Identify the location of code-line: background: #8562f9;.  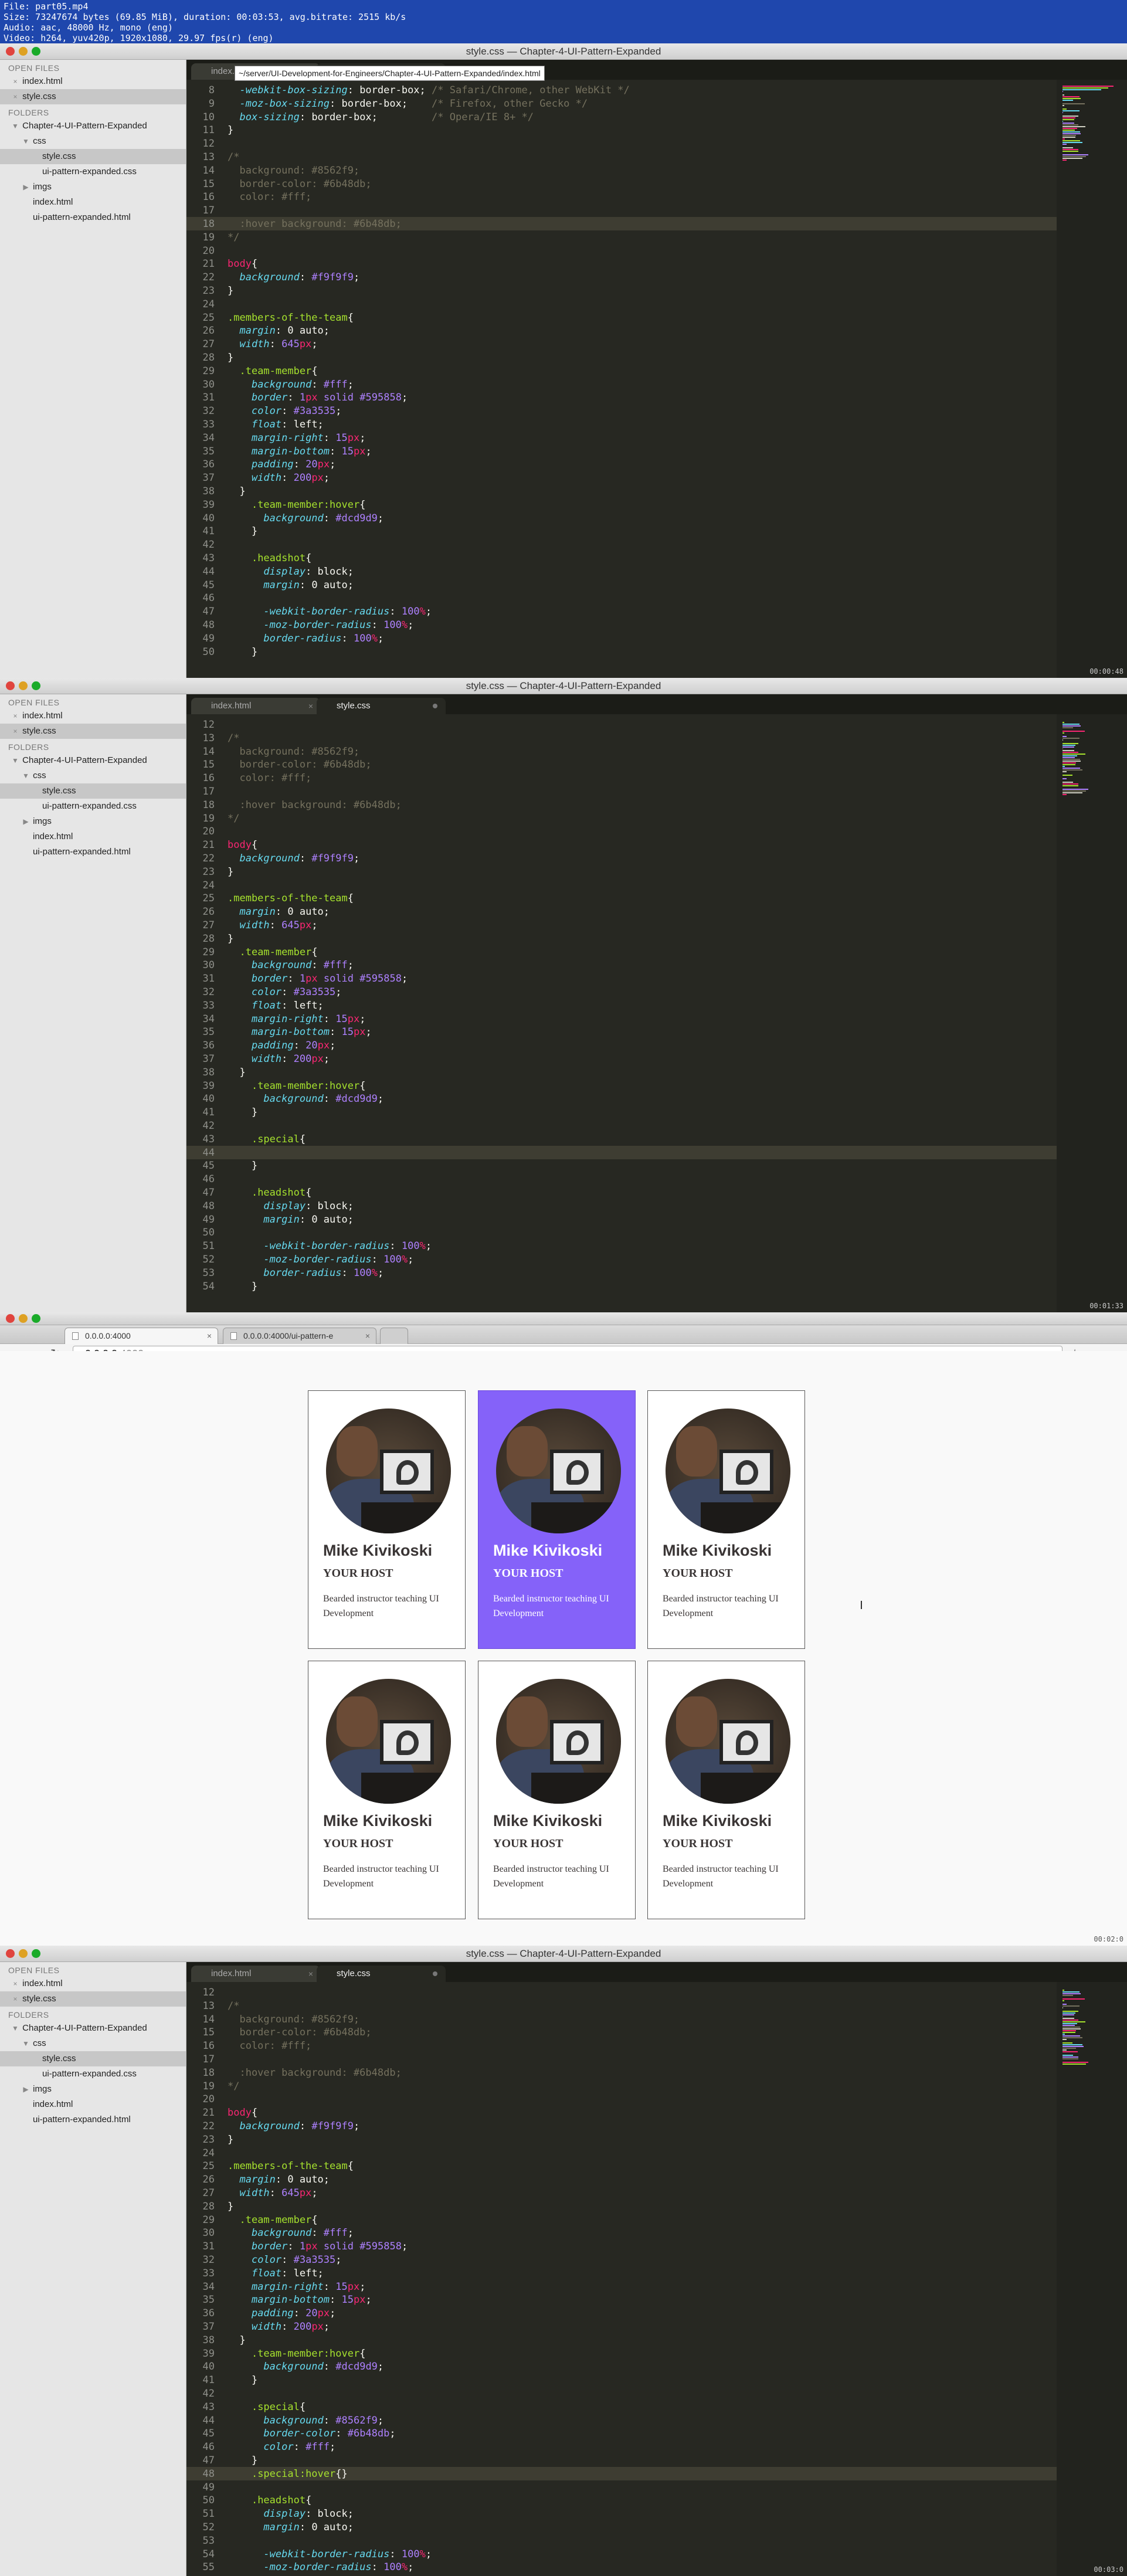
(294, 751).